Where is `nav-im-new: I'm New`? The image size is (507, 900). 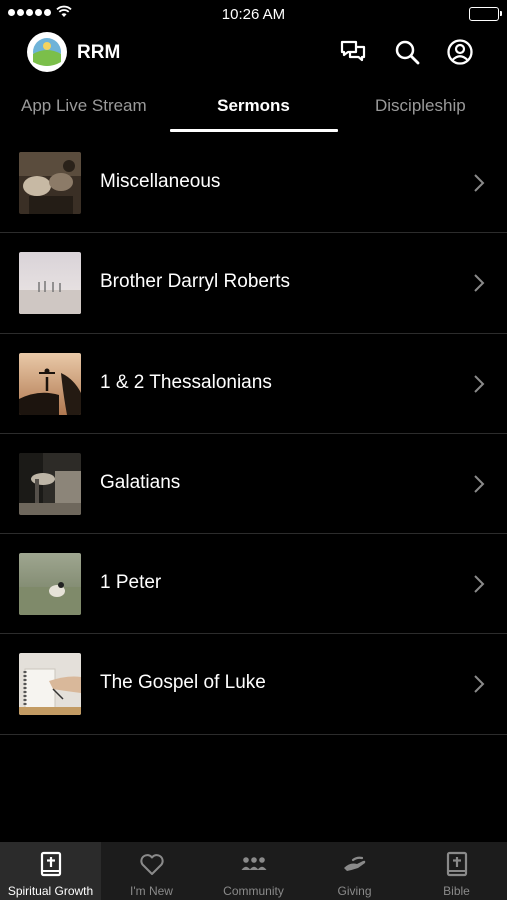 nav-im-new: I'm New is located at coordinates (151, 871).